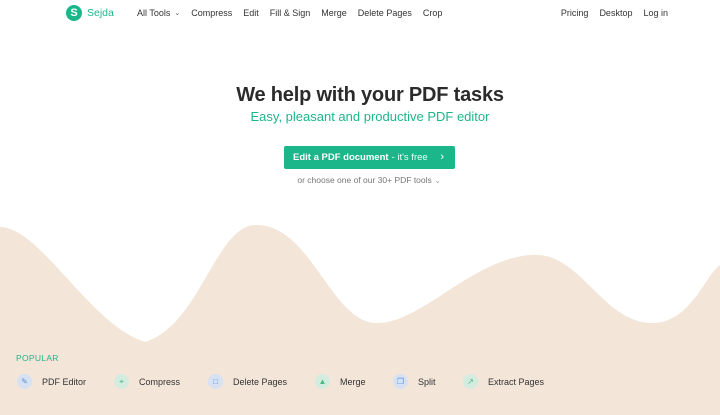 The width and height of the screenshot is (720, 415). What do you see at coordinates (442, 157) in the screenshot?
I see `chevron-right-icon: ›` at bounding box center [442, 157].